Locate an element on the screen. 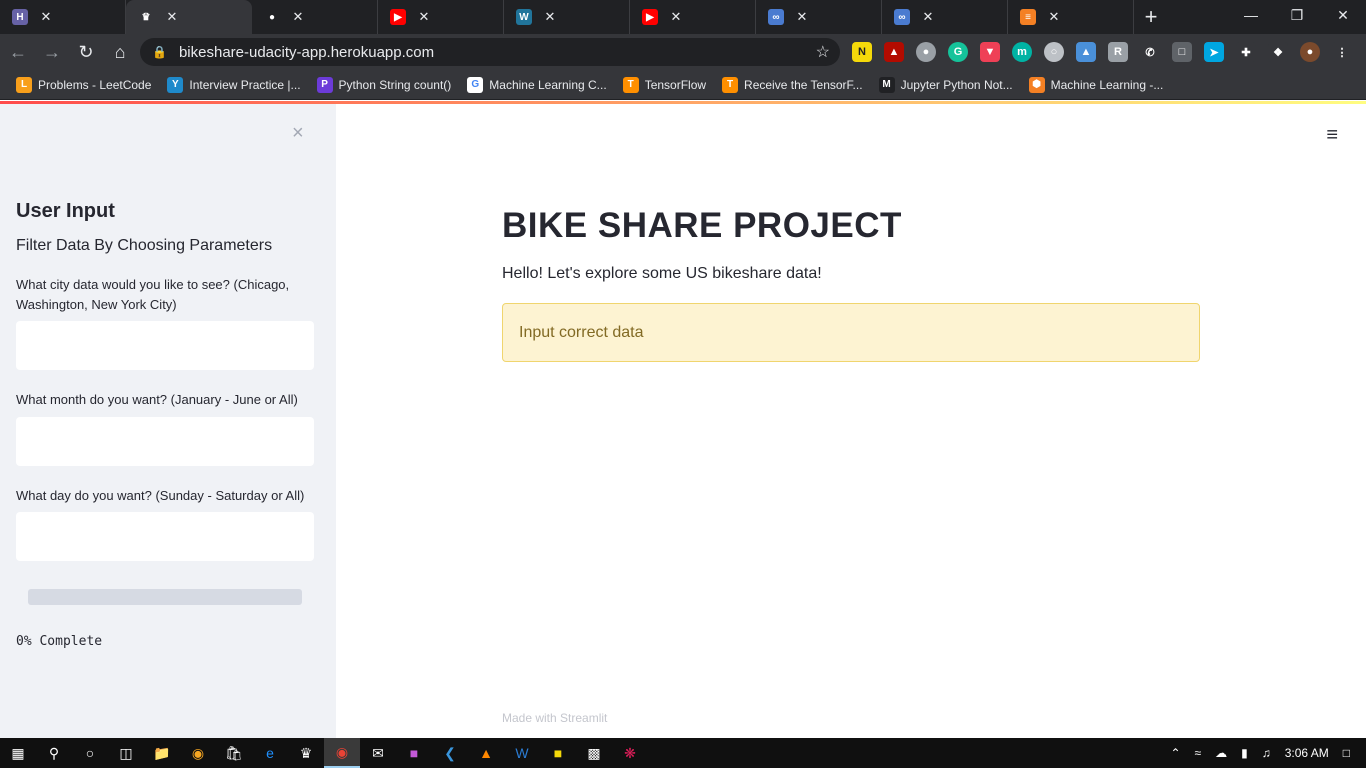 The height and width of the screenshot is (768, 1366). terminal-icon: ▩ is located at coordinates (594, 753).